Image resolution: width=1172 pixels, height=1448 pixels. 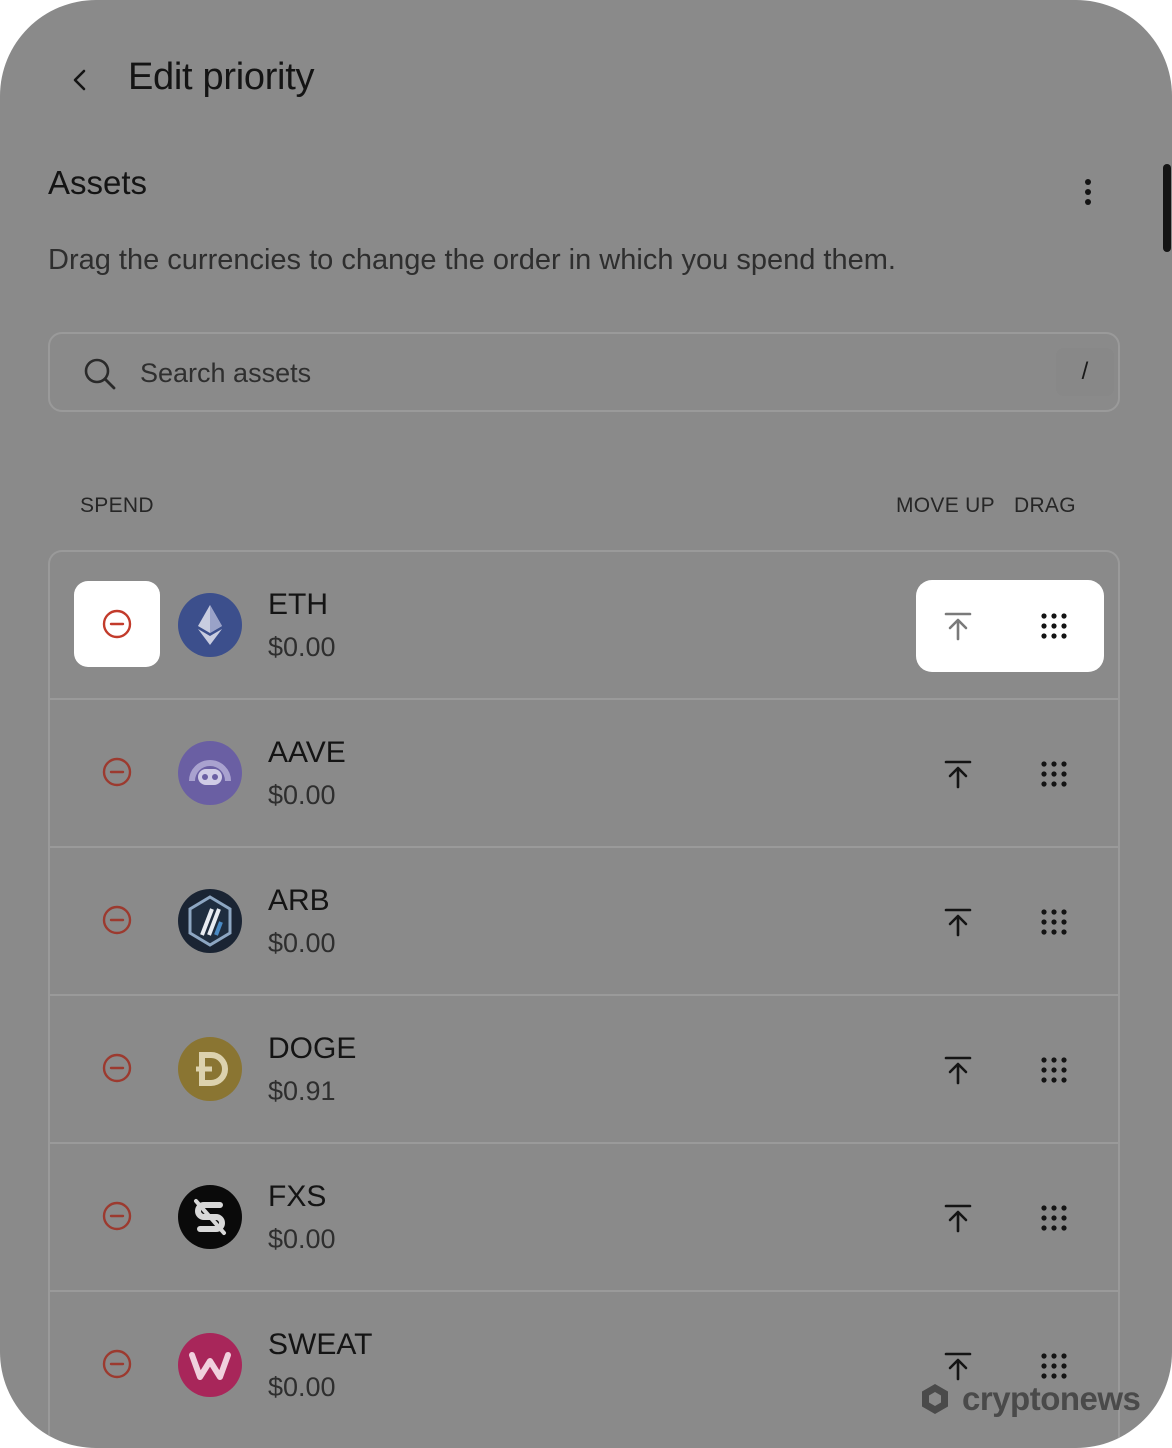 I want to click on more-vertical-icon, so click(x=1088, y=192).